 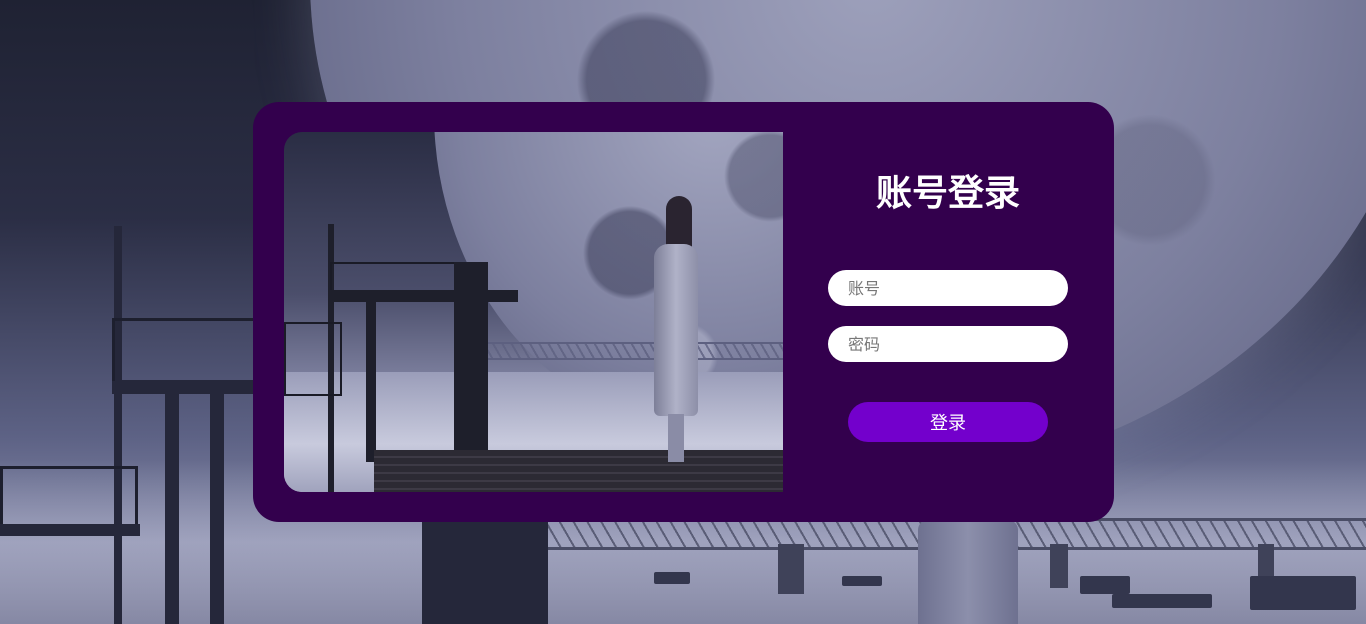 I want to click on illustration-crane-platform, so click(x=423, y=296).